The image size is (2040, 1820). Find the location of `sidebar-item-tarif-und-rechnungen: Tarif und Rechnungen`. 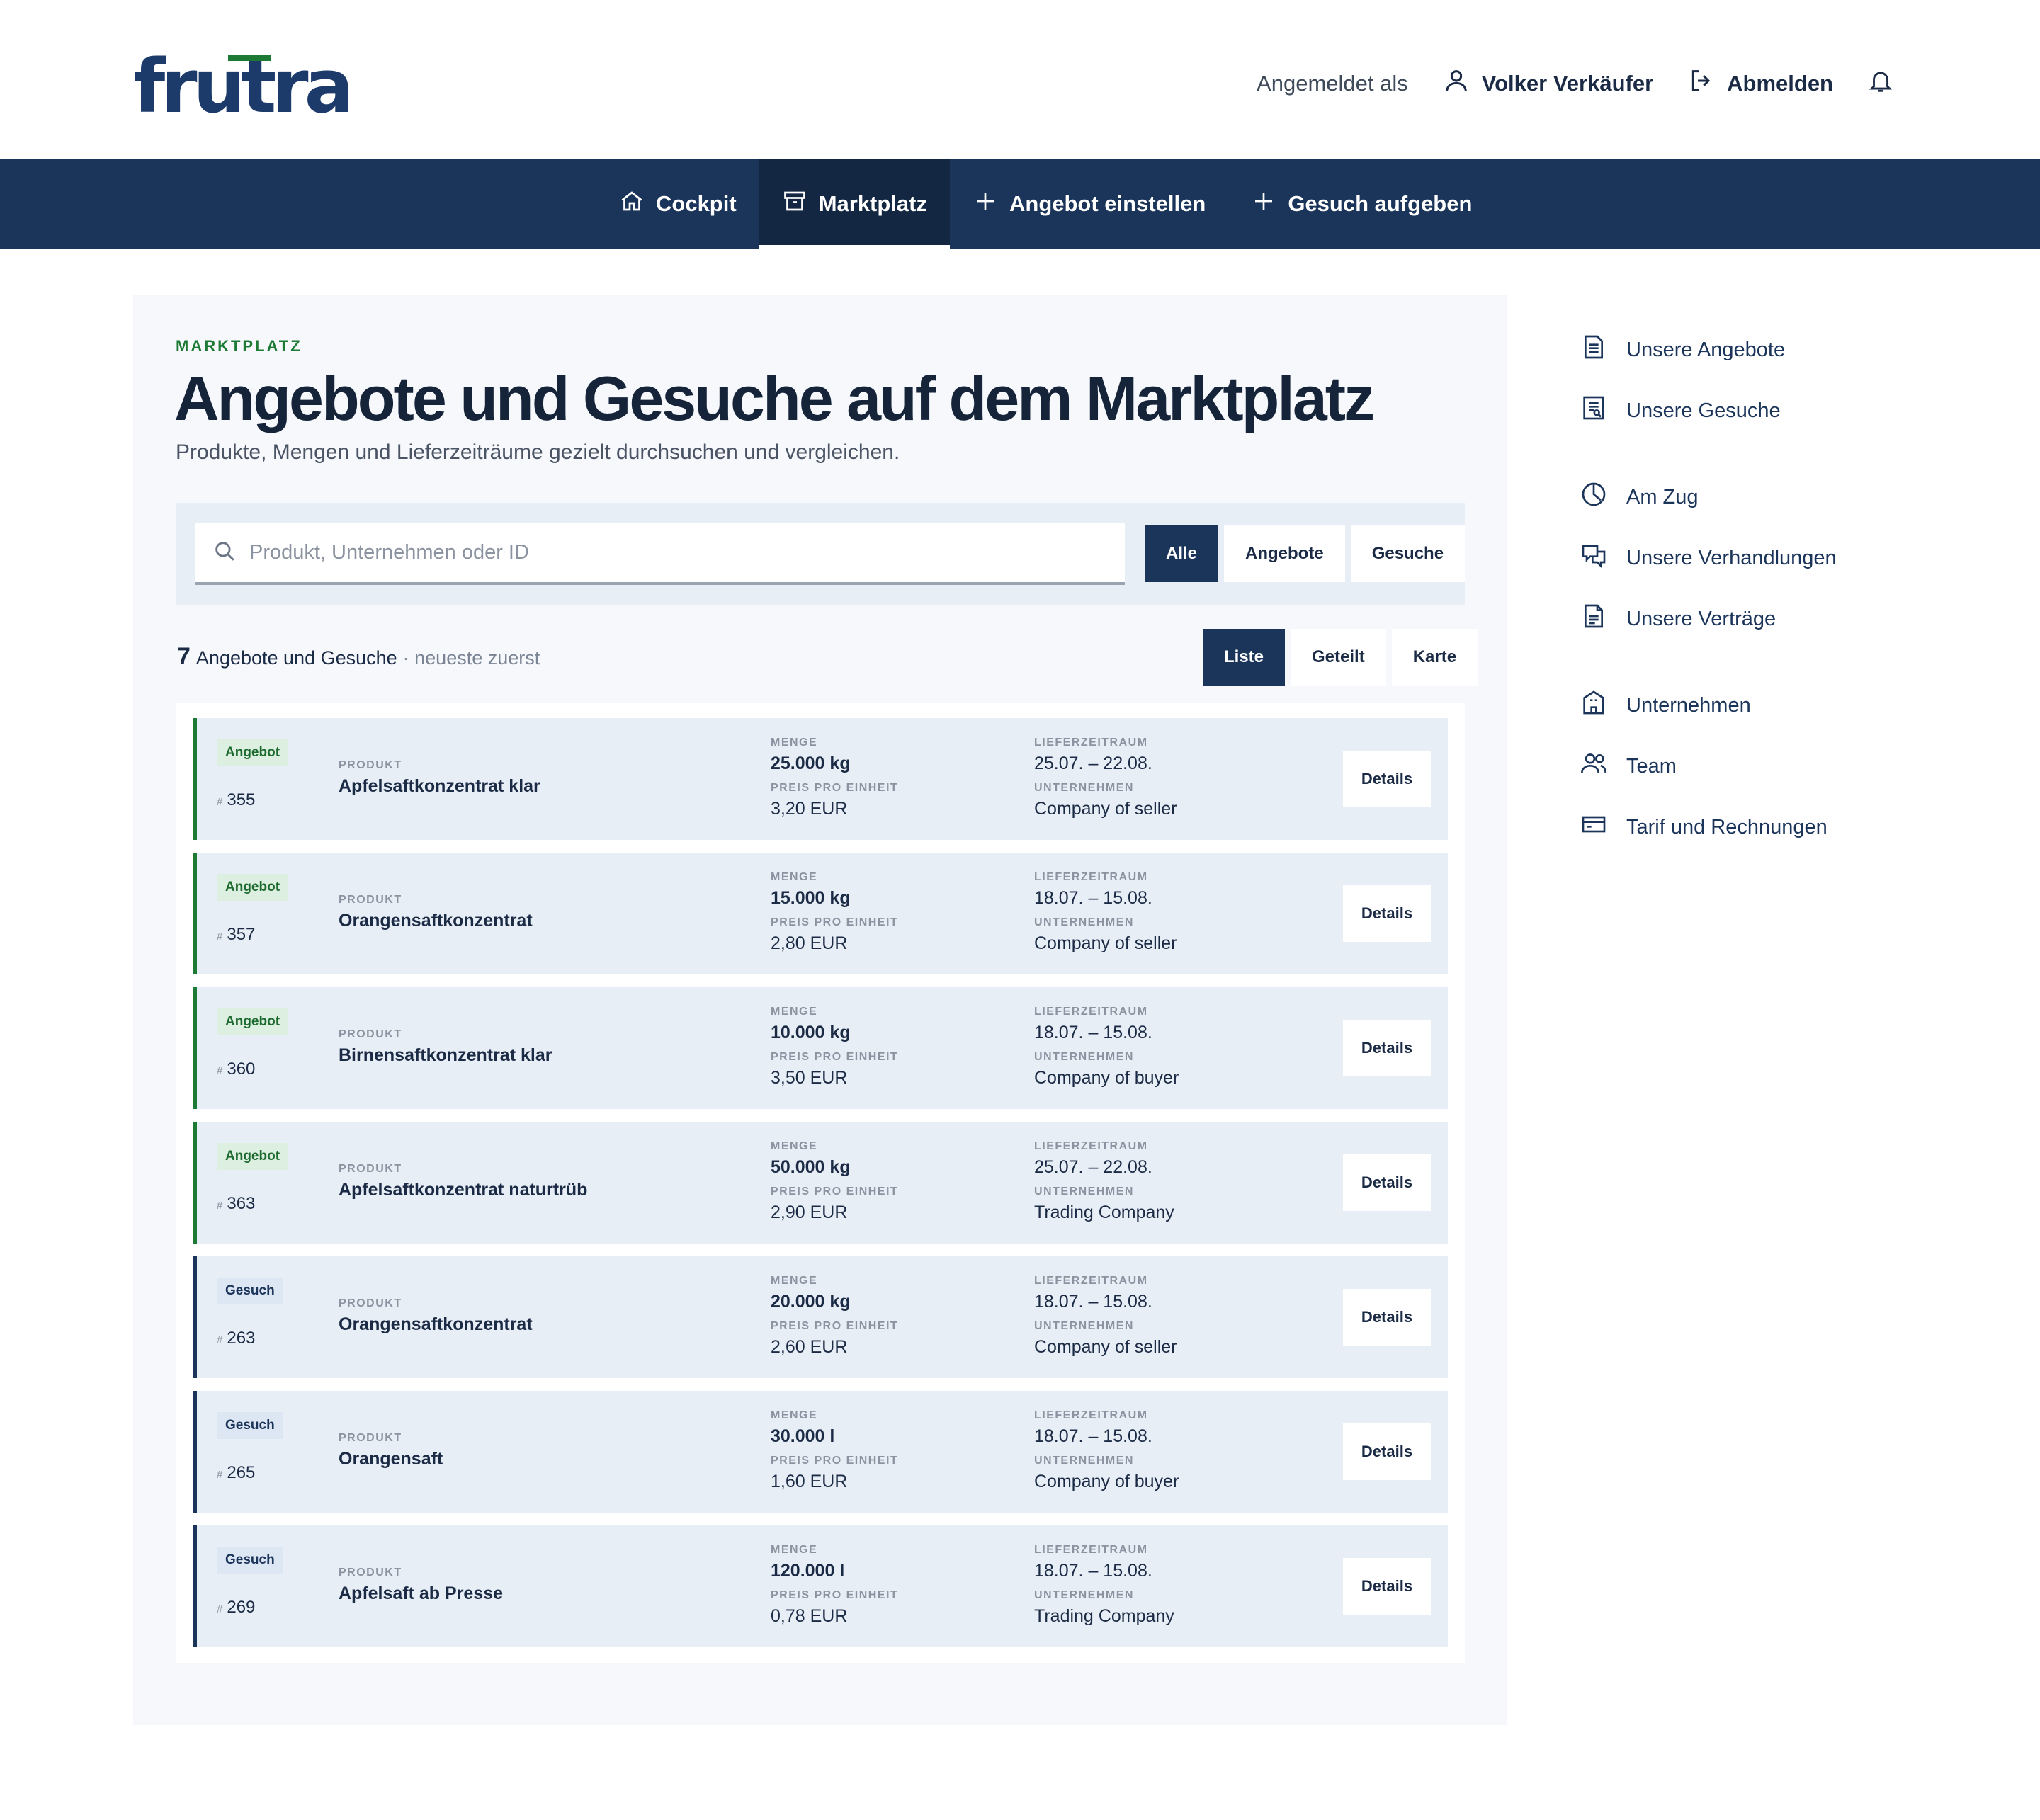

sidebar-item-tarif-und-rechnungen: Tarif und Rechnungen is located at coordinates (1704, 827).